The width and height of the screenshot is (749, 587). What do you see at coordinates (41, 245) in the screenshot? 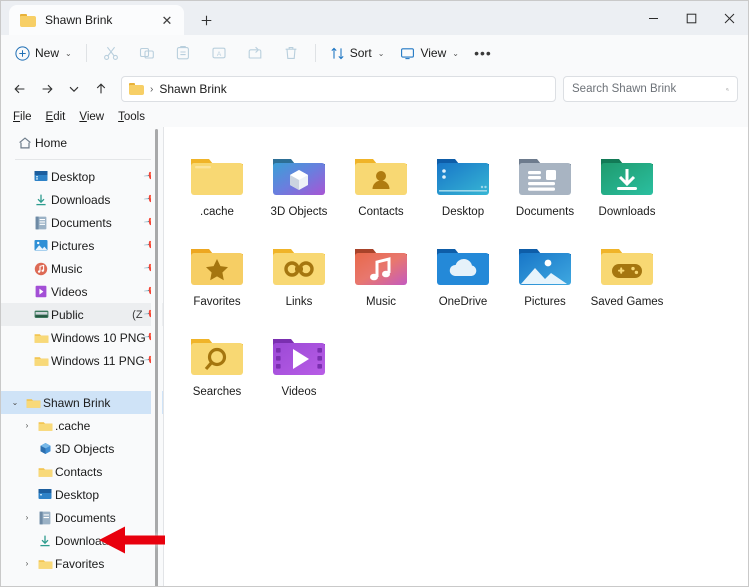
I see `pictures-icon` at bounding box center [41, 245].